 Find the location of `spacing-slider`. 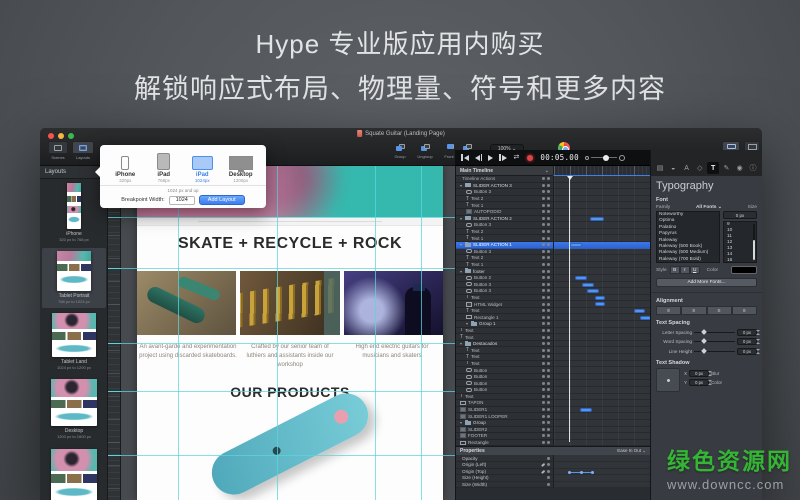

spacing-slider is located at coordinates (714, 332).